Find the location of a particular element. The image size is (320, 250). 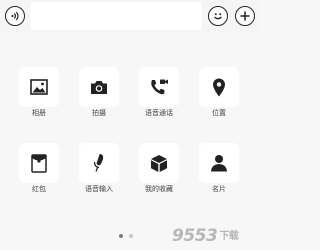

tile-album is located at coordinates (39, 87).